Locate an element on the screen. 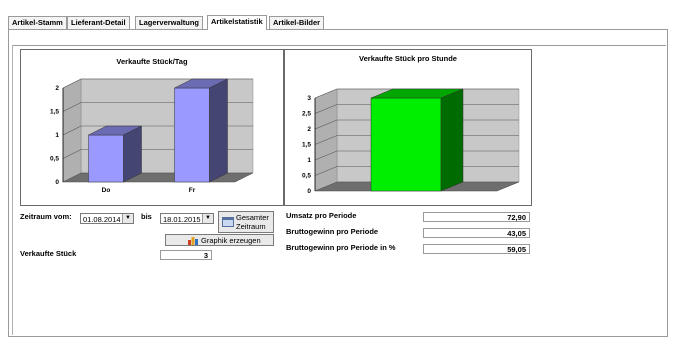 This screenshot has width=675, height=345. graphik-erzeugen-label: Graphik erzeugen is located at coordinates (231, 240).